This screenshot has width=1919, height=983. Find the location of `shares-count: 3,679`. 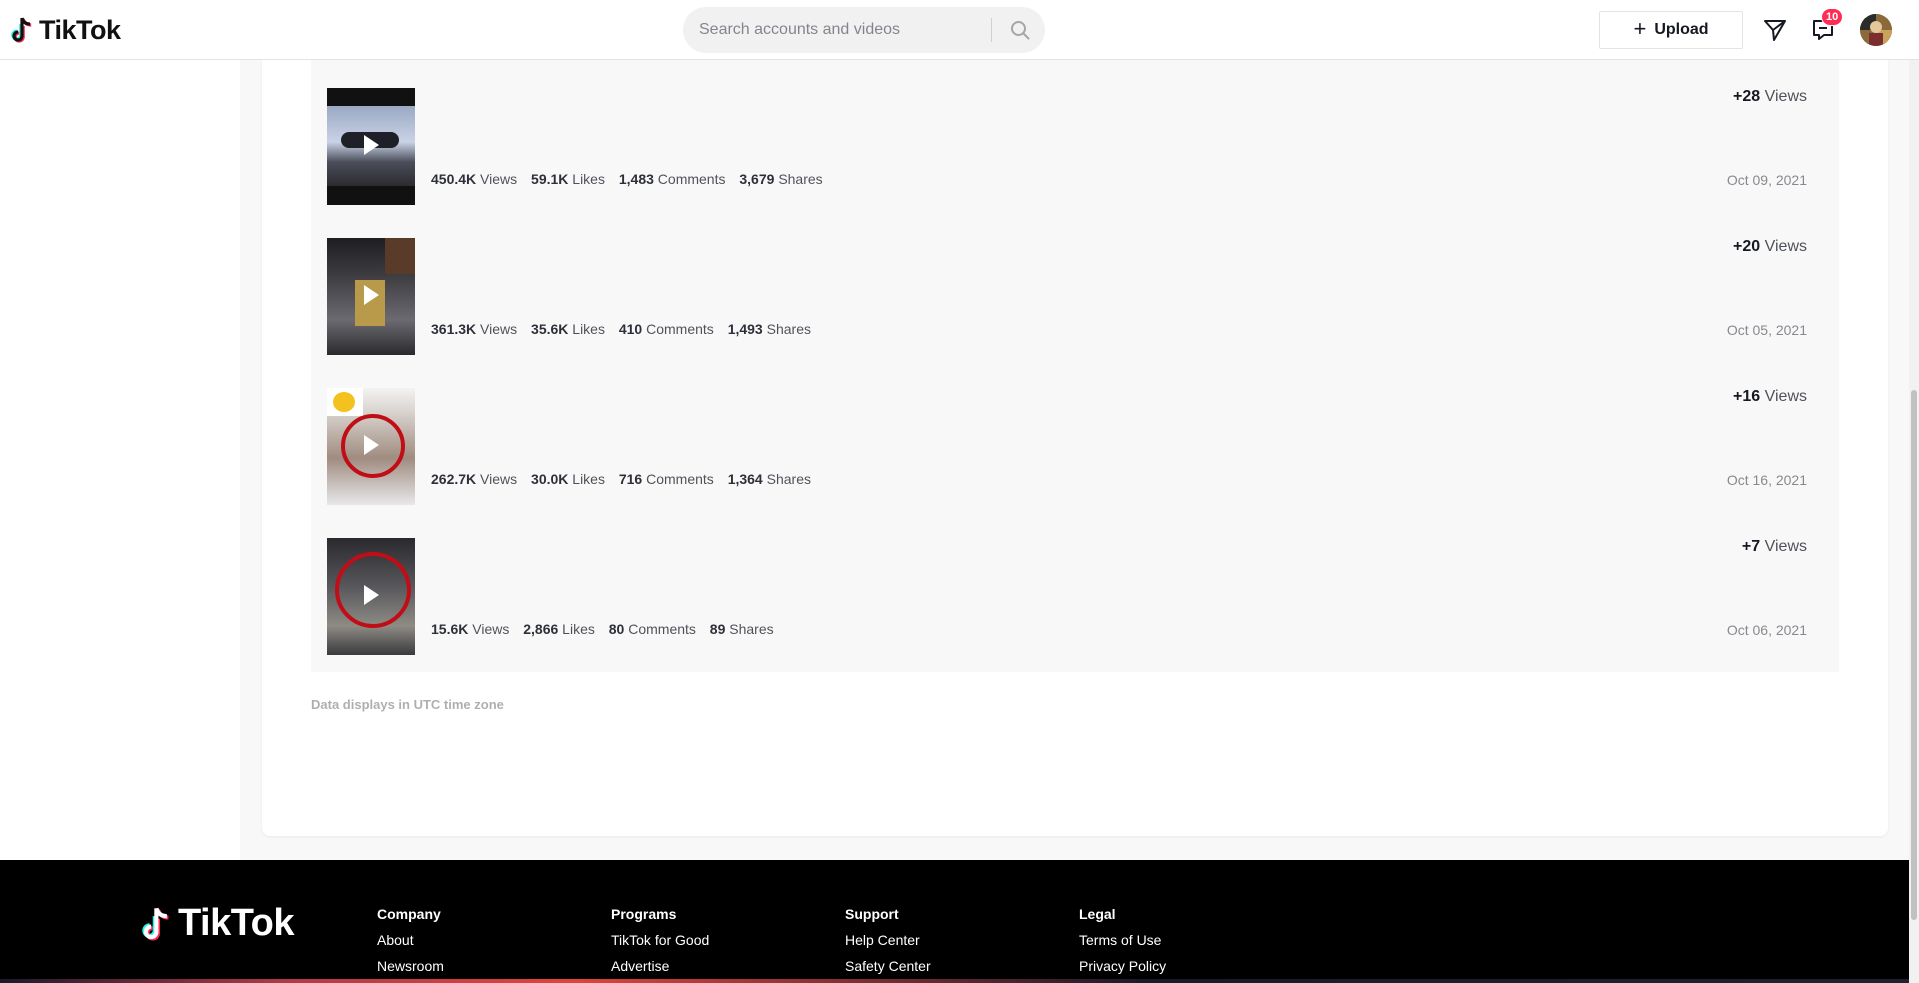

shares-count: 3,679 is located at coordinates (757, 179).